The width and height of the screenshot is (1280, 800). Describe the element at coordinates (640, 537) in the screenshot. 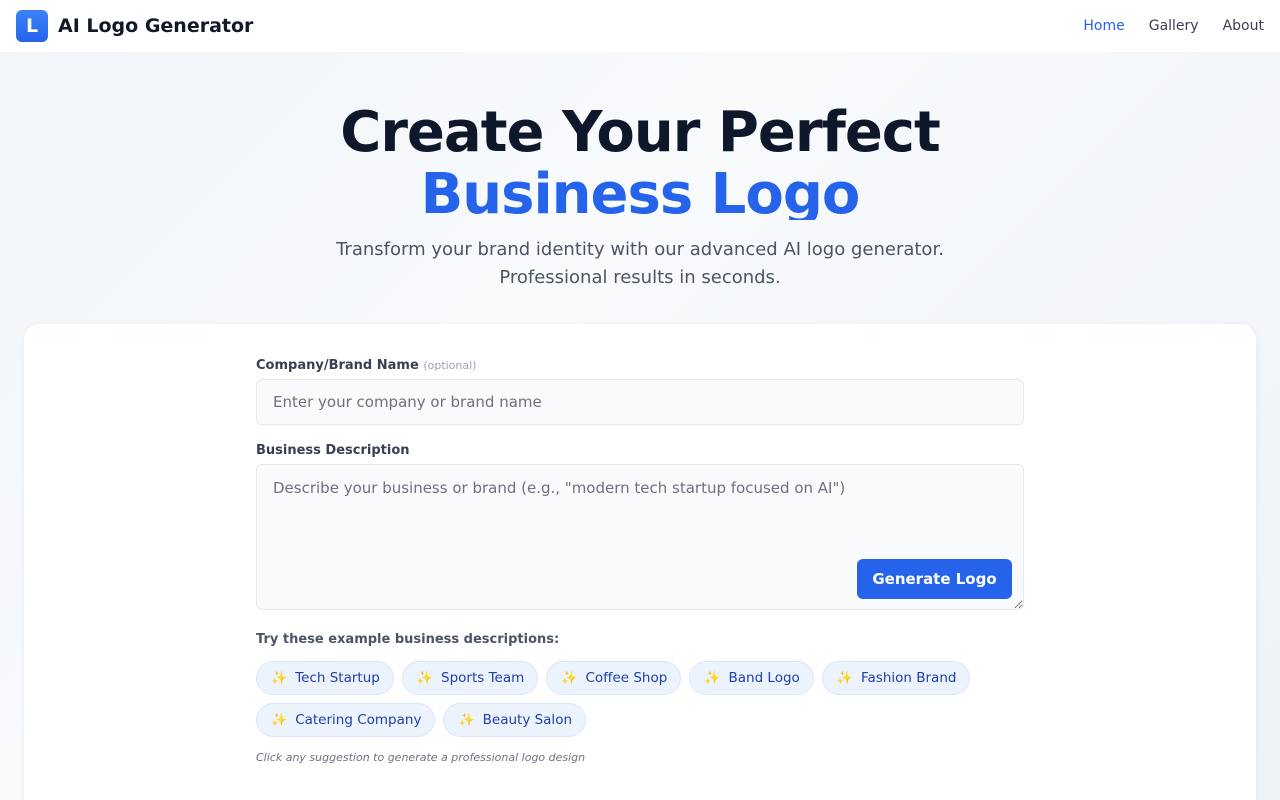

I see `description-wrapper: Generate Logo` at that location.